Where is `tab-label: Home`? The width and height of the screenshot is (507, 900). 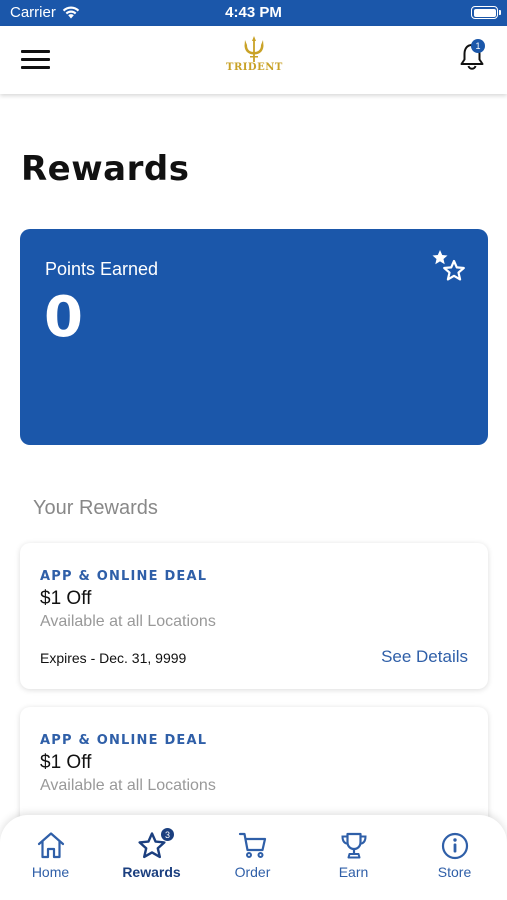 tab-label: Home is located at coordinates (50, 872).